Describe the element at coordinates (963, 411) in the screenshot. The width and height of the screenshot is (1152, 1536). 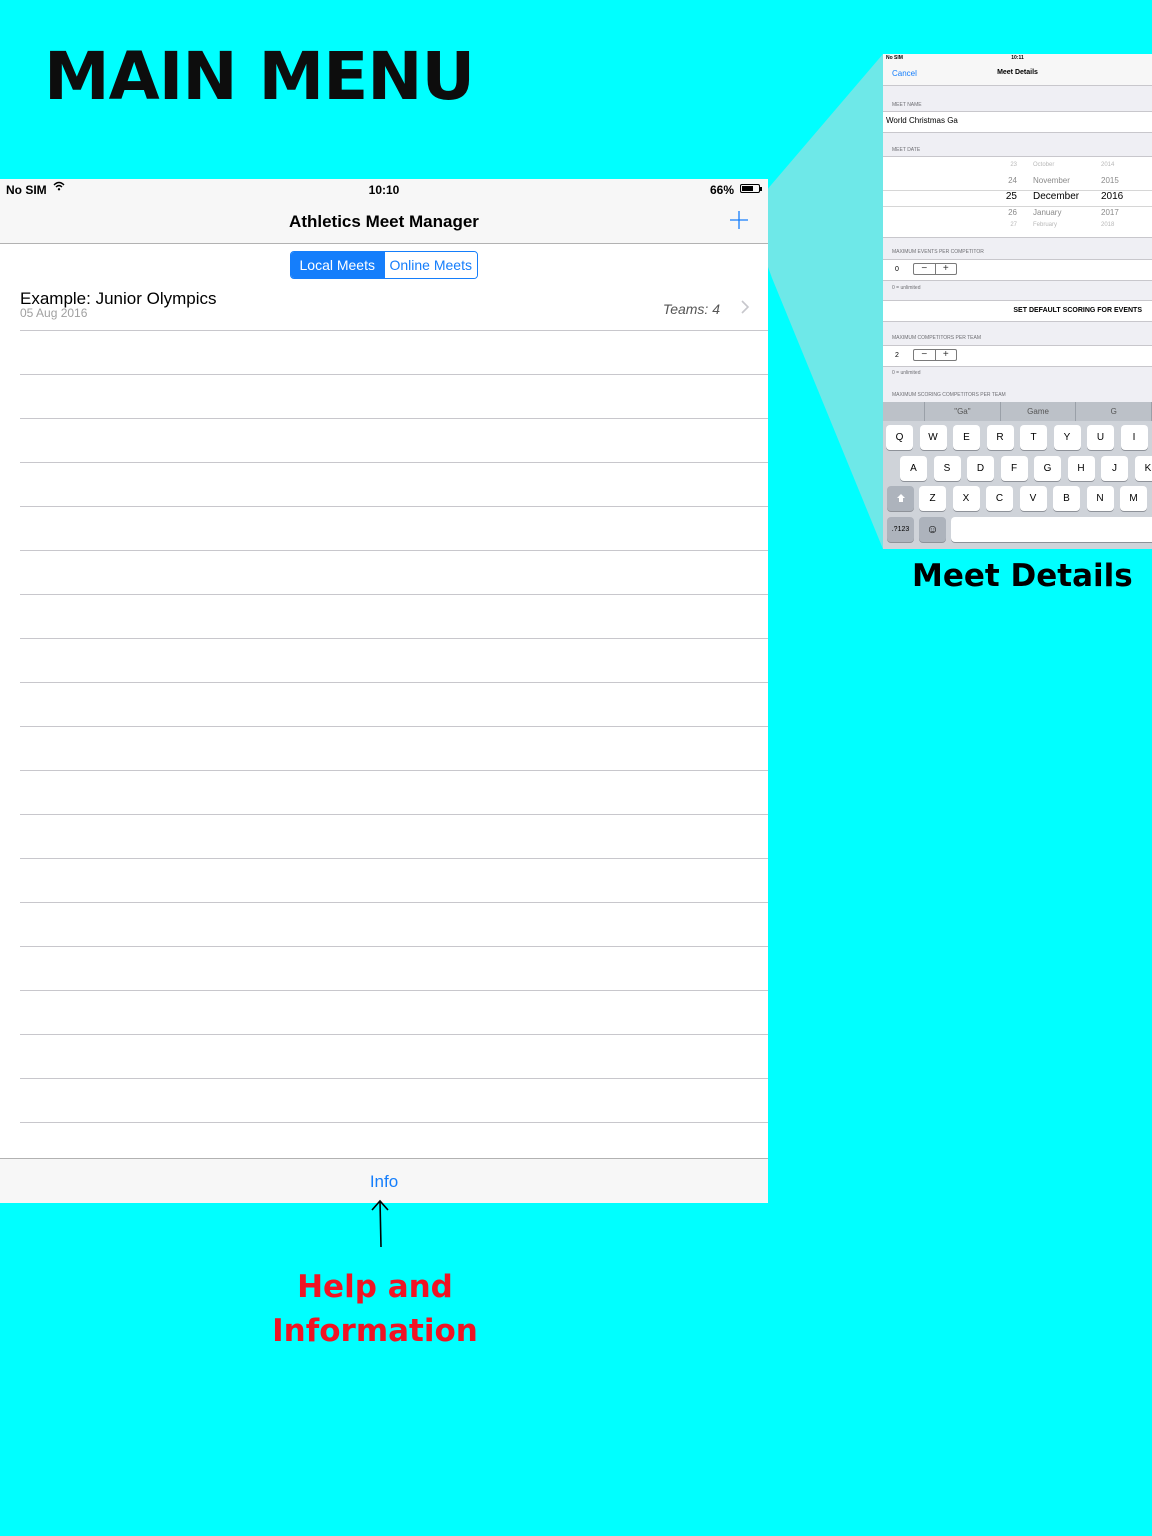
I see `suggestion-item: "Ga"` at that location.